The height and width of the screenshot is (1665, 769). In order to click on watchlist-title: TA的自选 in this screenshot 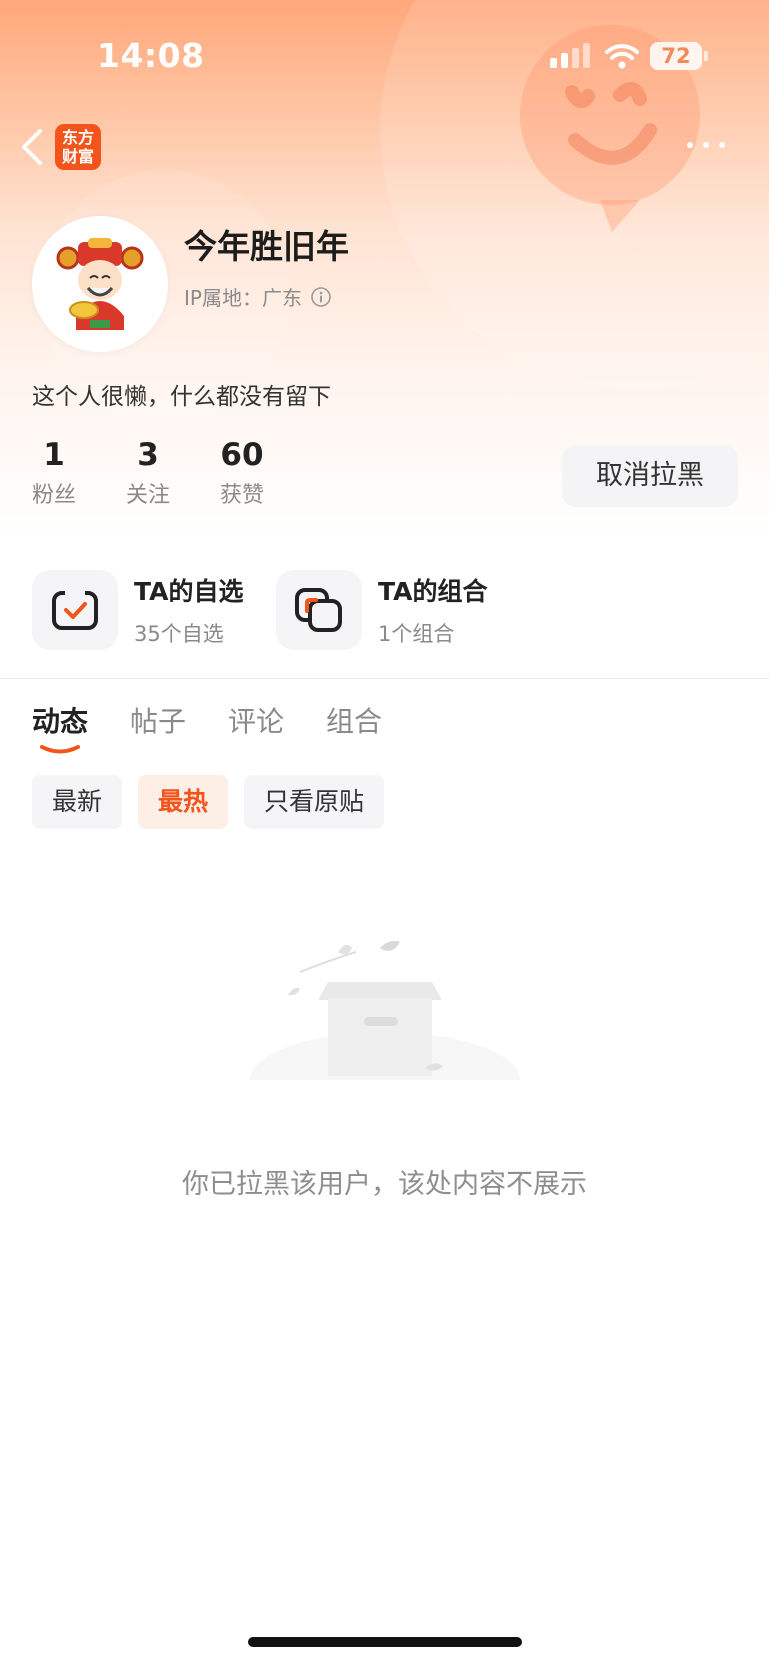, I will do `click(189, 591)`.